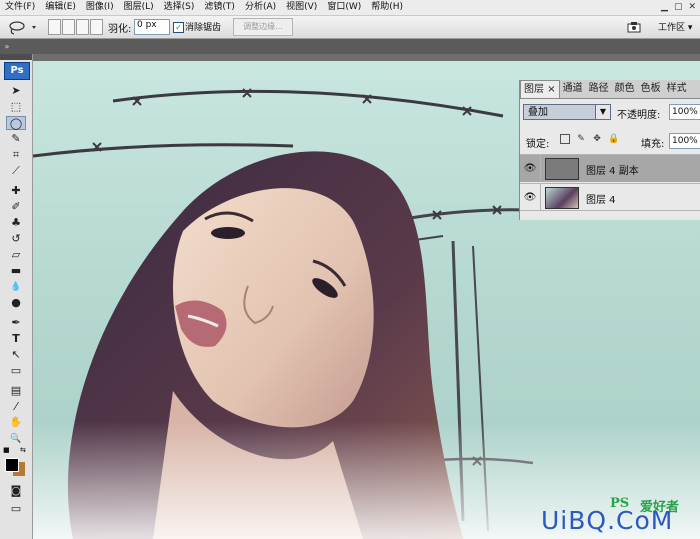  Describe the element at coordinates (675, 26) in the screenshot. I see `workspace-switcher: 工作区 ▾` at that location.